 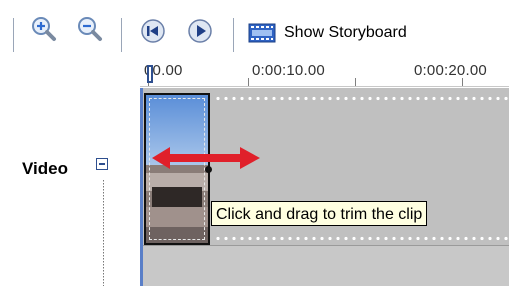 I want to click on show-storyboard-label: Show Storyboard, so click(x=345, y=32).